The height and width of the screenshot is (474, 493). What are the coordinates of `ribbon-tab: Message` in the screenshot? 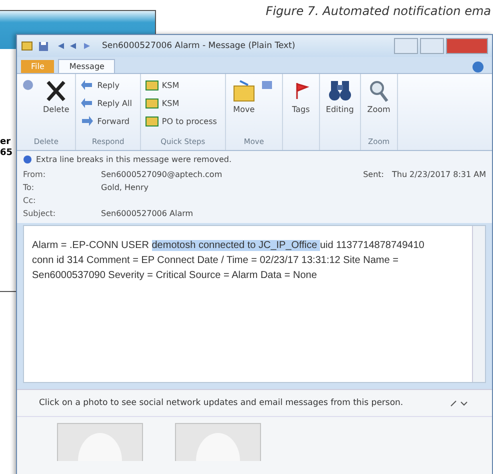 It's located at (87, 66).